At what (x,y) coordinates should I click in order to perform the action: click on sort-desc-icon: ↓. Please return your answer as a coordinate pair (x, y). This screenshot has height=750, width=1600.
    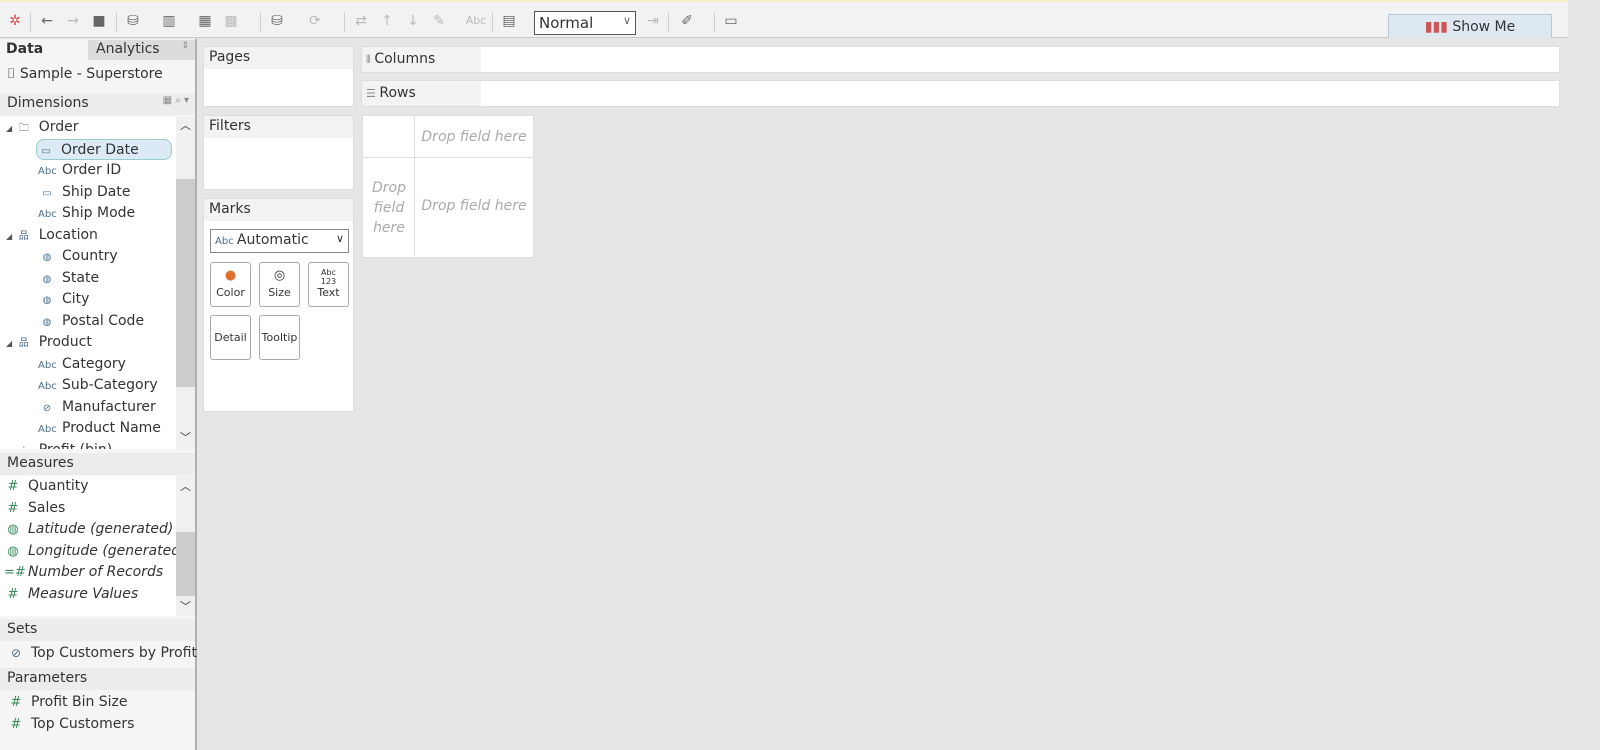
    Looking at the image, I should click on (413, 21).